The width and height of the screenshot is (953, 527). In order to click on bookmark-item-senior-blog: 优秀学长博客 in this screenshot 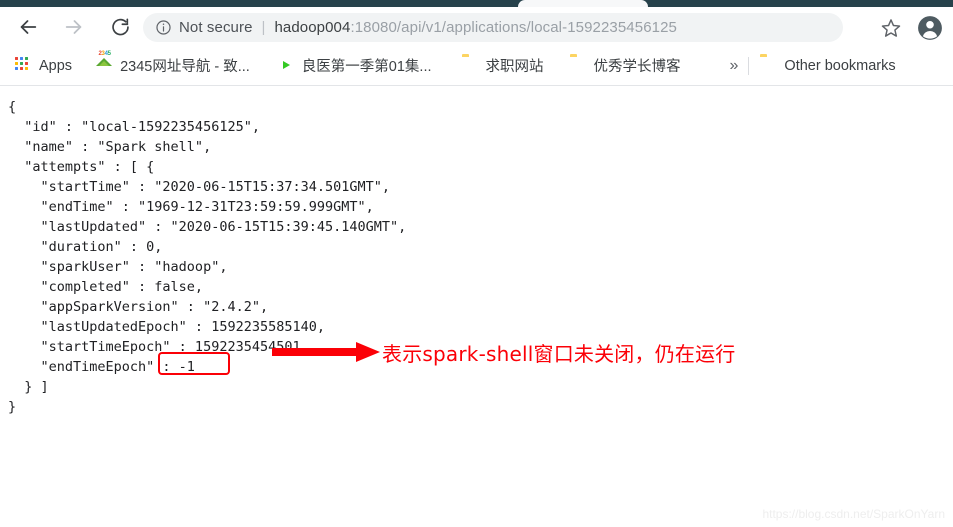, I will do `click(625, 66)`.